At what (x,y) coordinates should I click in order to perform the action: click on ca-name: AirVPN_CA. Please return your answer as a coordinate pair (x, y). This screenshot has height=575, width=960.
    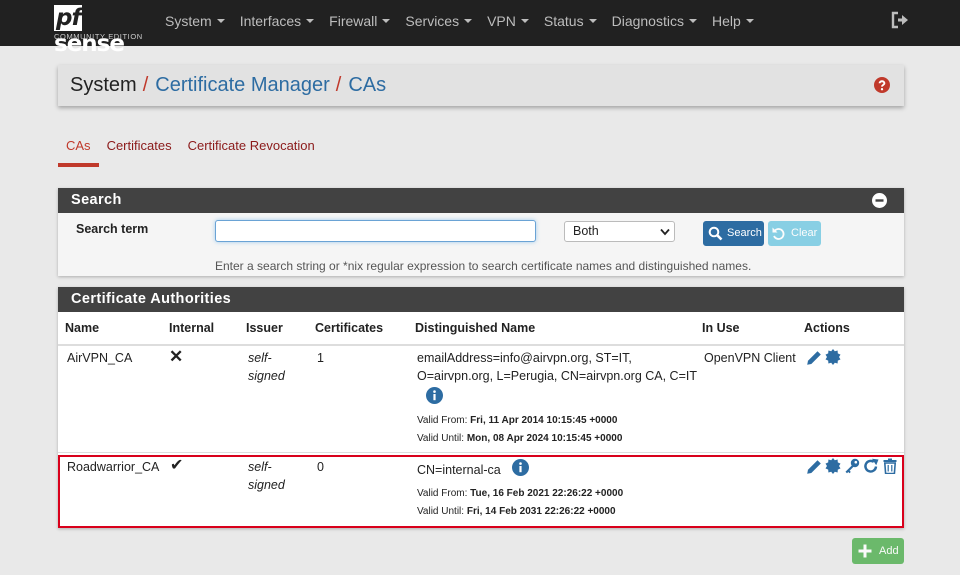
    Looking at the image, I should click on (100, 358).